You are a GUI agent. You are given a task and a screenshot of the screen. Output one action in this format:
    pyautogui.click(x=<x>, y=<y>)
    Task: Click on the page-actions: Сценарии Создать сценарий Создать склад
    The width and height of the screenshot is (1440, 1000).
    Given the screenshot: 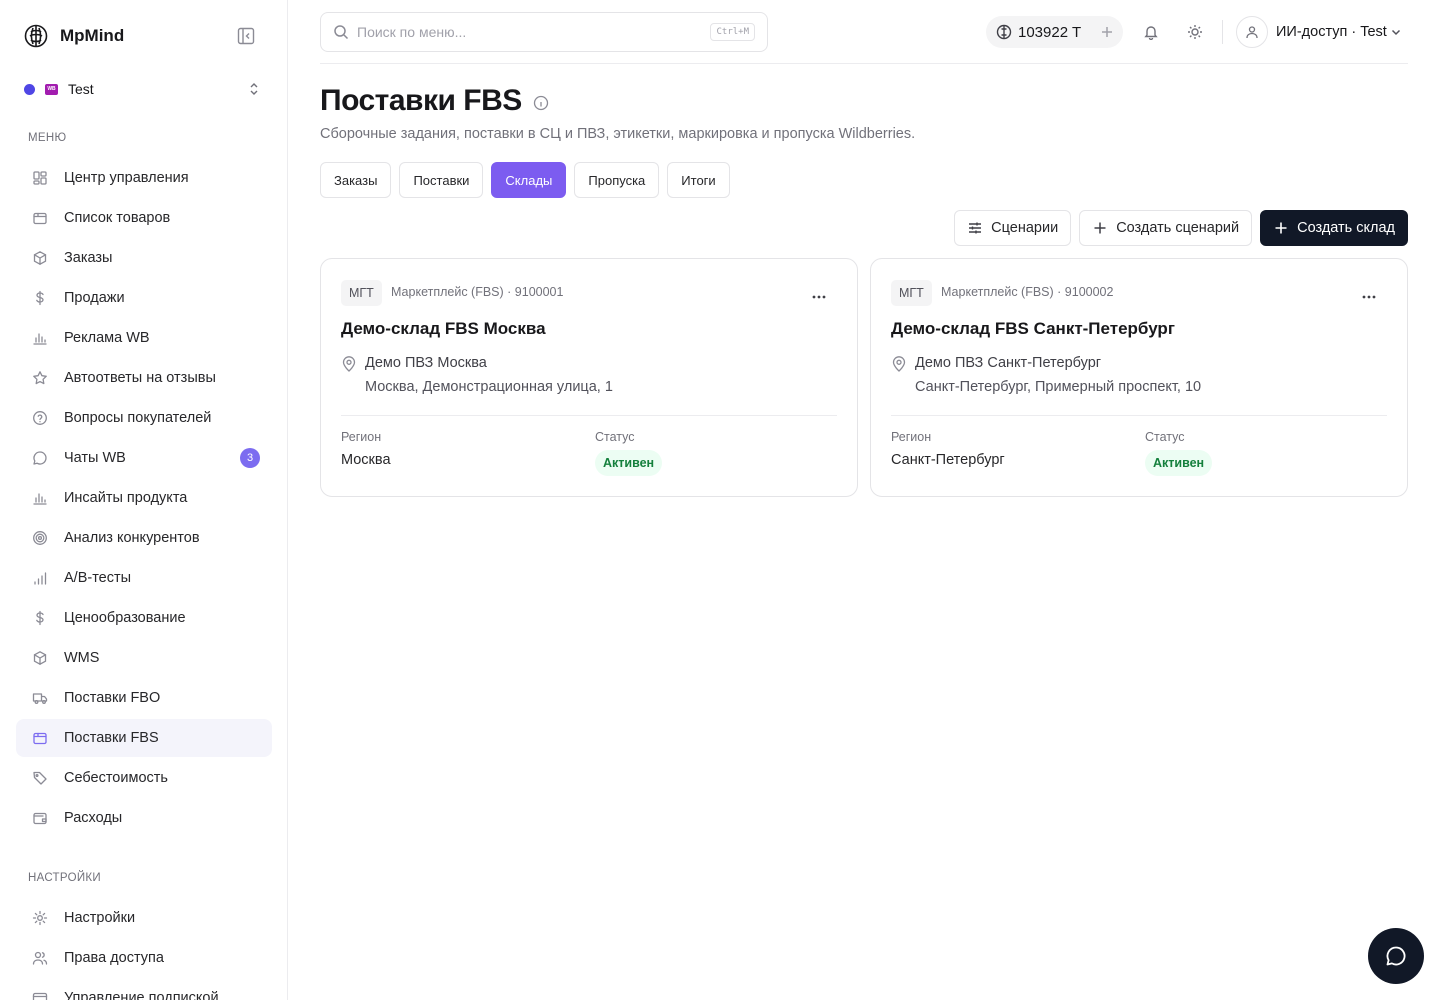 What is the action you would take?
    pyautogui.click(x=1177, y=228)
    